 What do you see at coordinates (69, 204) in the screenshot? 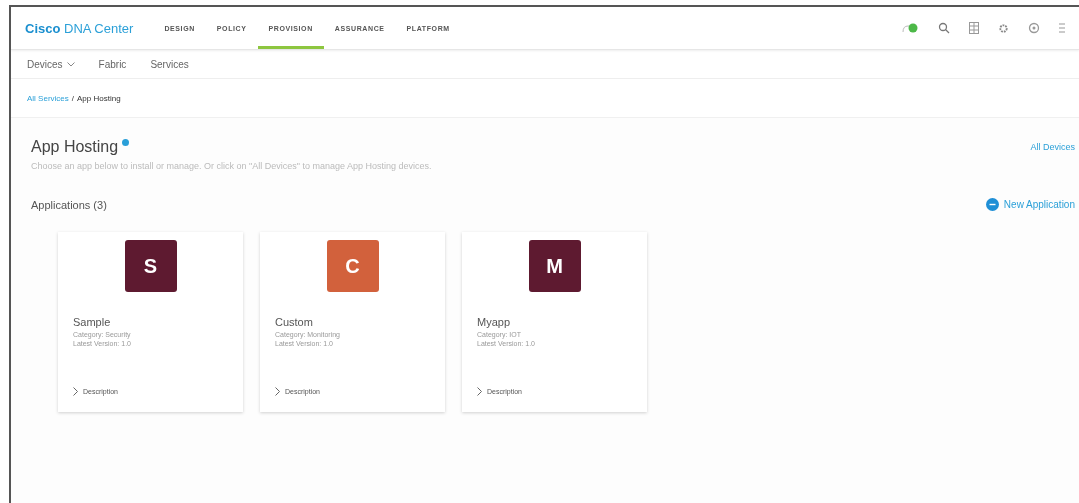
I see `applications-heading: Applications (3)` at bounding box center [69, 204].